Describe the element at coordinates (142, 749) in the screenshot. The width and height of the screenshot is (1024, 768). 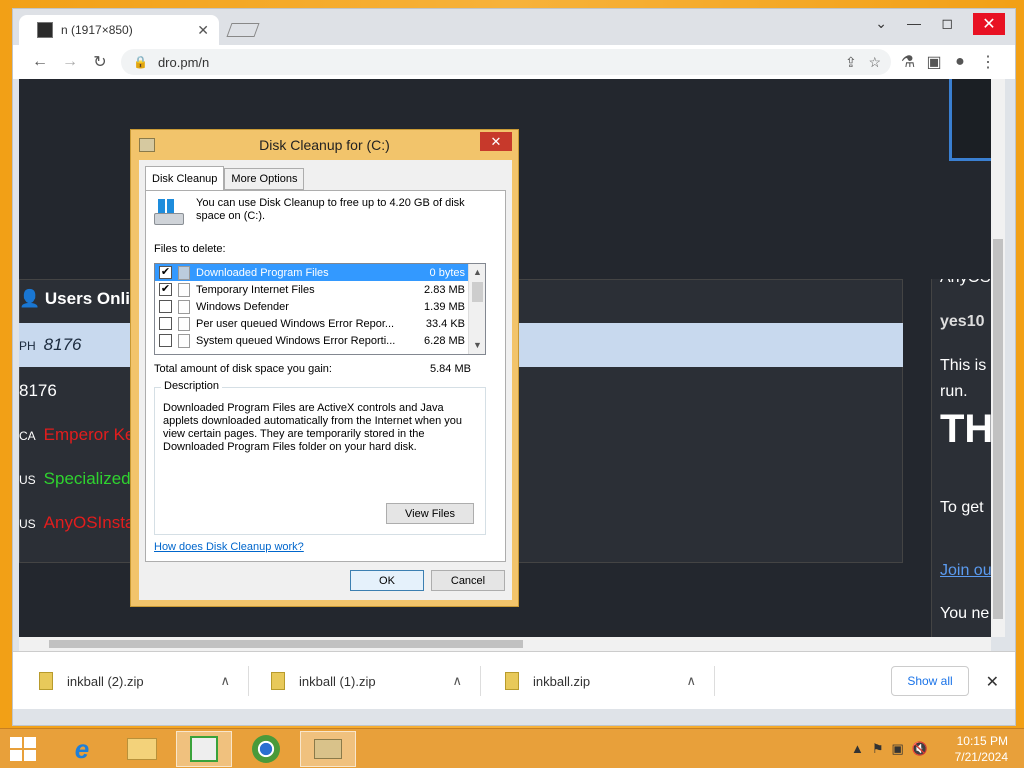
I see `file-explorer-icon` at that location.